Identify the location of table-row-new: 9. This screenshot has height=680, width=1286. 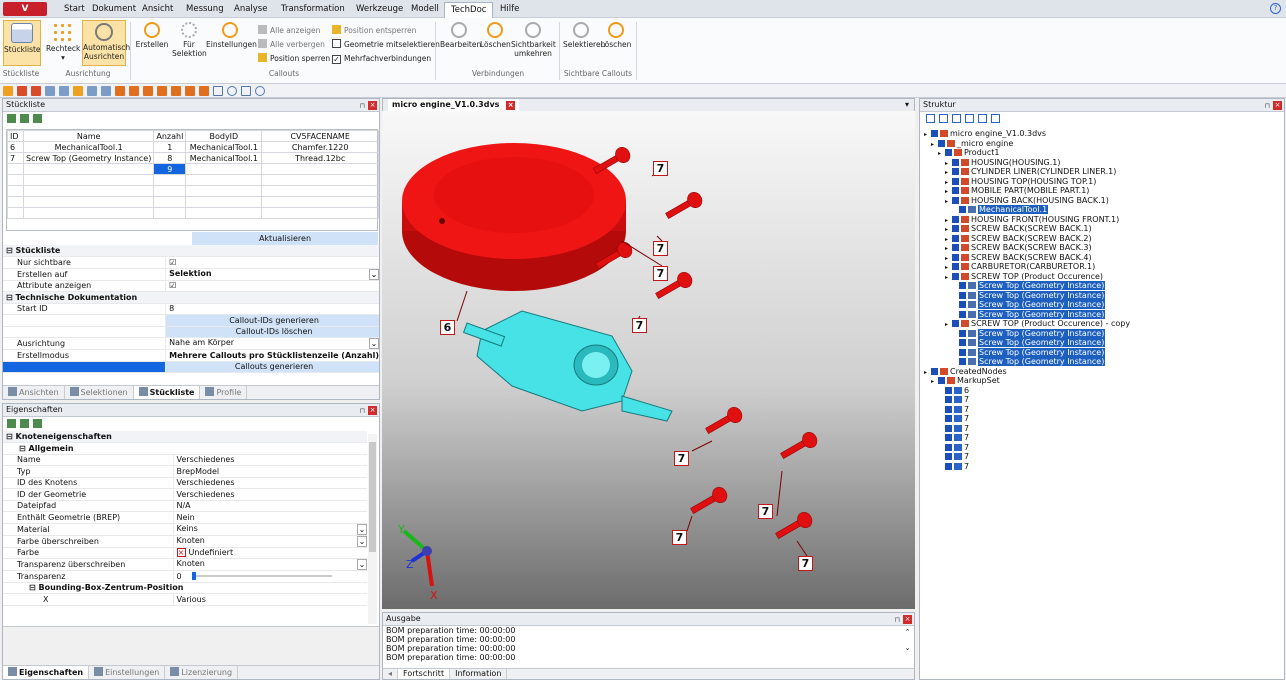
(193, 169).